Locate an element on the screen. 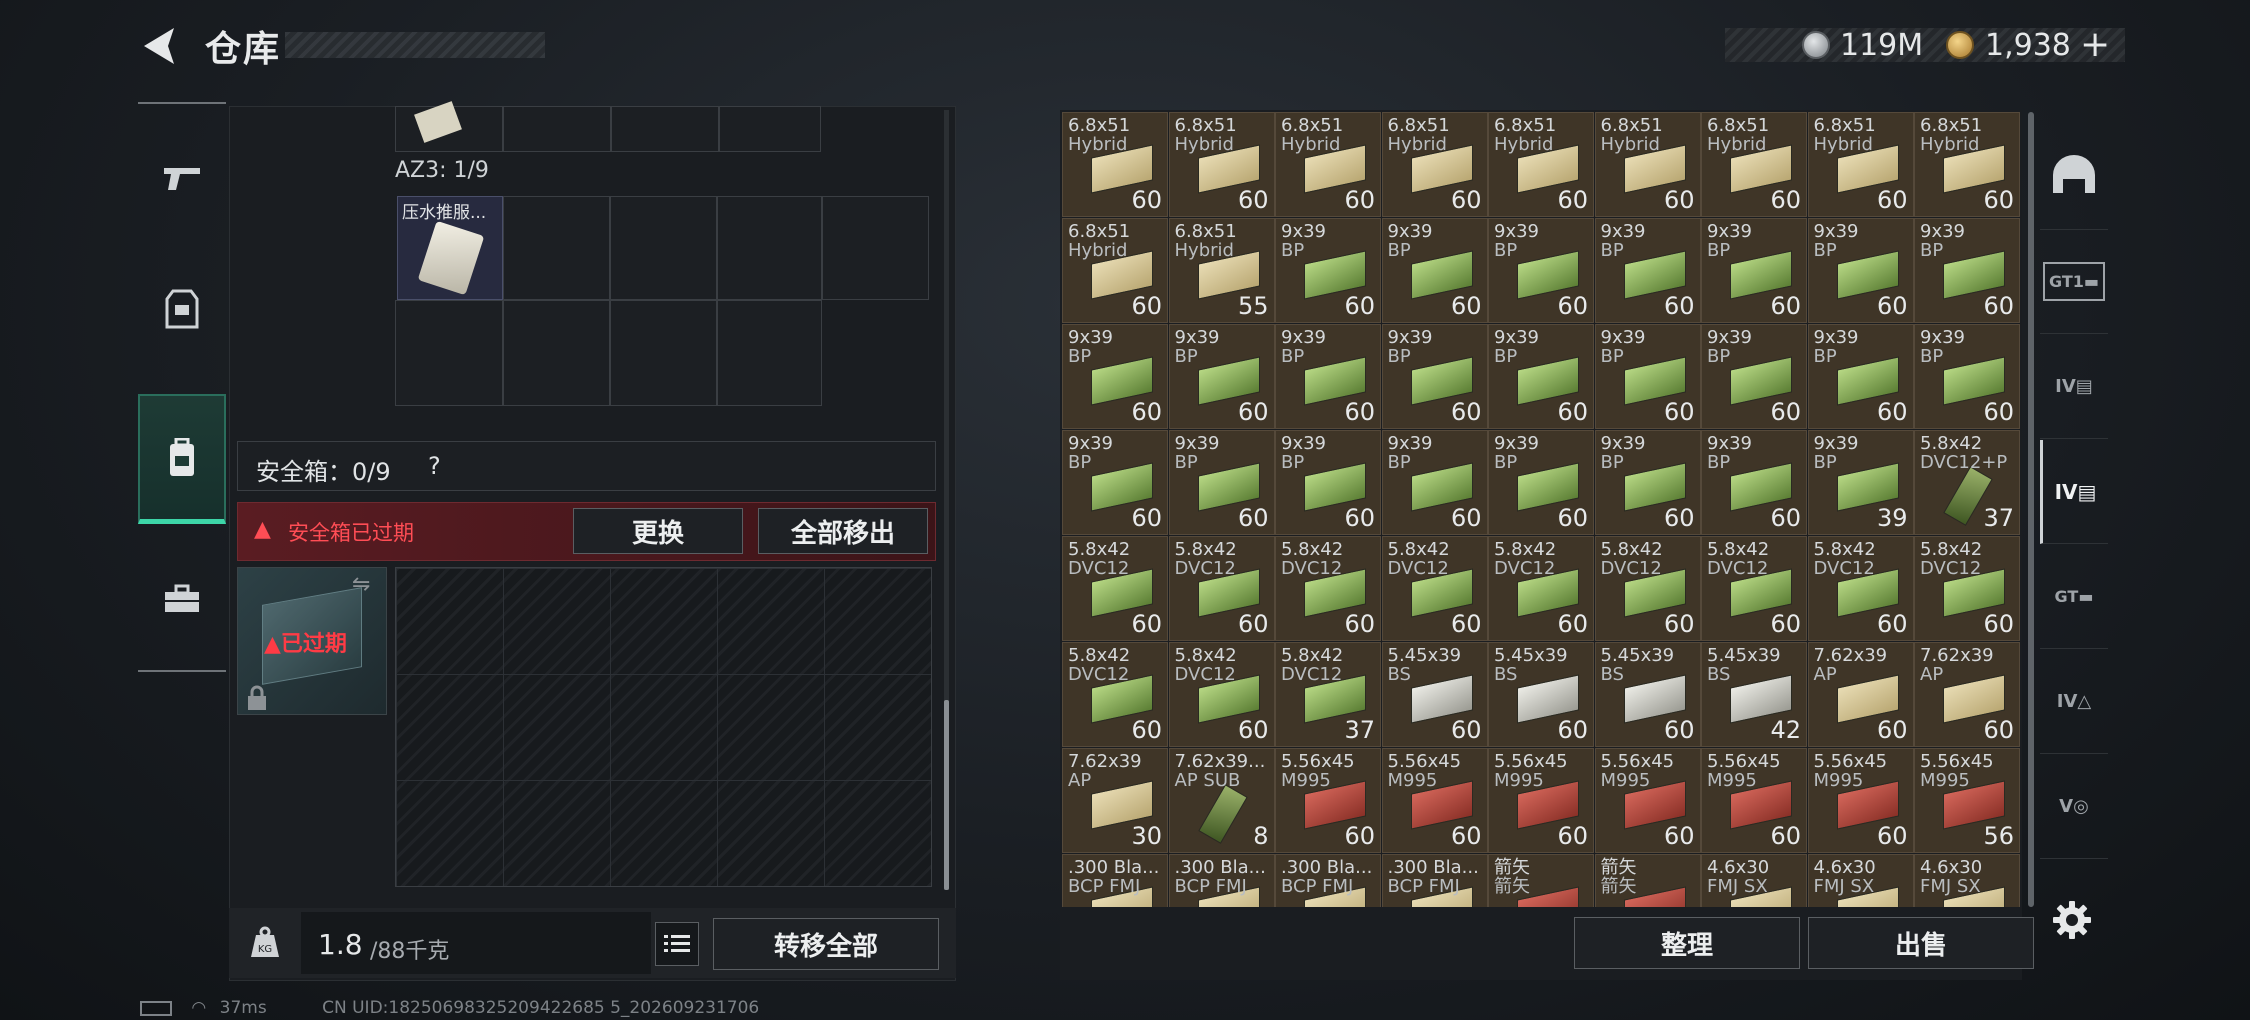 This screenshot has height=1020, width=2250. move-all-out-button: 全部移出 is located at coordinates (843, 531).